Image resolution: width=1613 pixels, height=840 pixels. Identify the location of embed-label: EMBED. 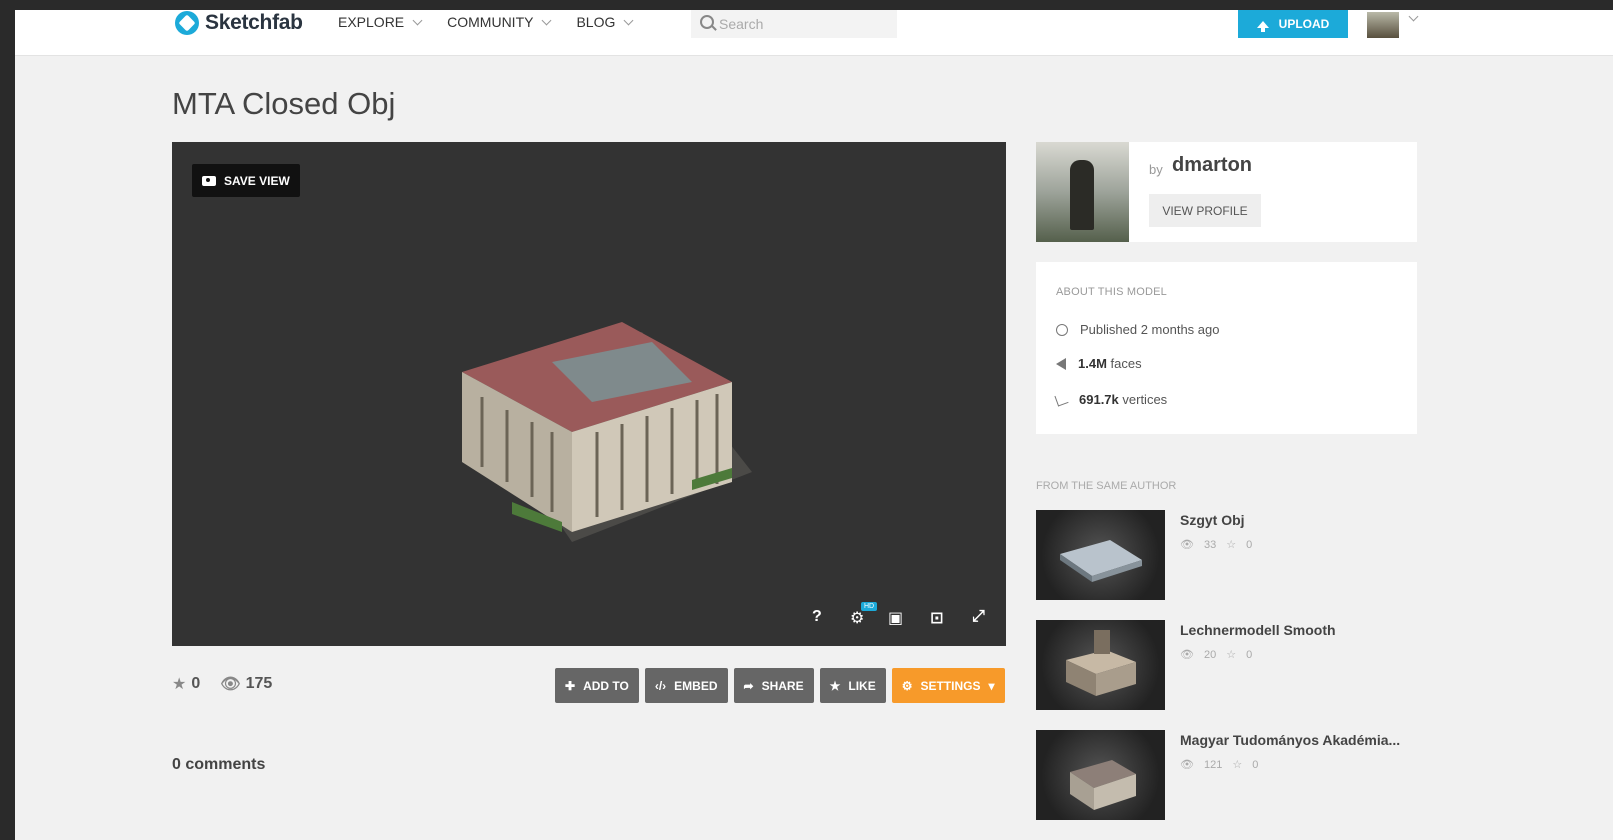
(696, 685).